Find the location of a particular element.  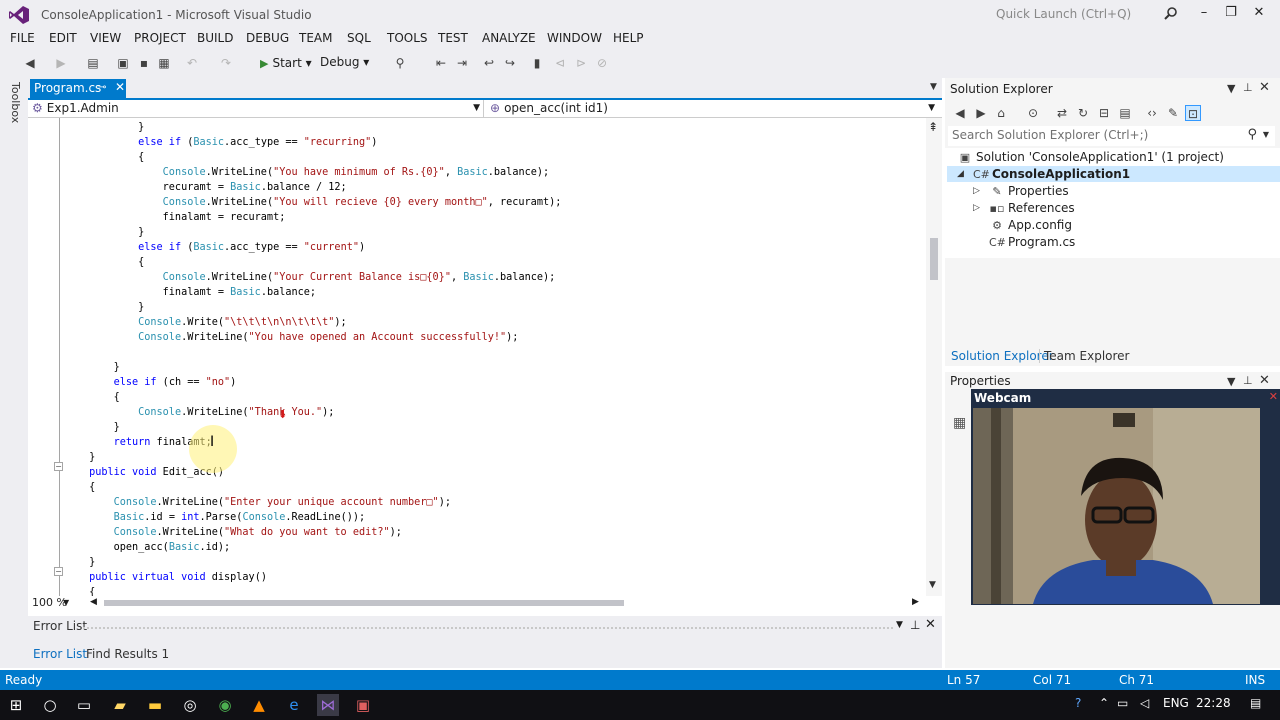

help-icon: ? is located at coordinates (1078, 703).